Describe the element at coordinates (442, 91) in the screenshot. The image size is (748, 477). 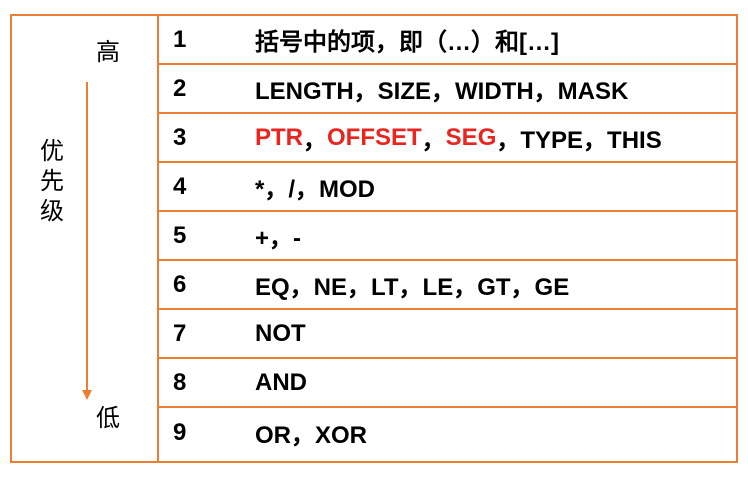
I see `row-operators: LENGTH，SIZE，WIDTH，MASK` at that location.